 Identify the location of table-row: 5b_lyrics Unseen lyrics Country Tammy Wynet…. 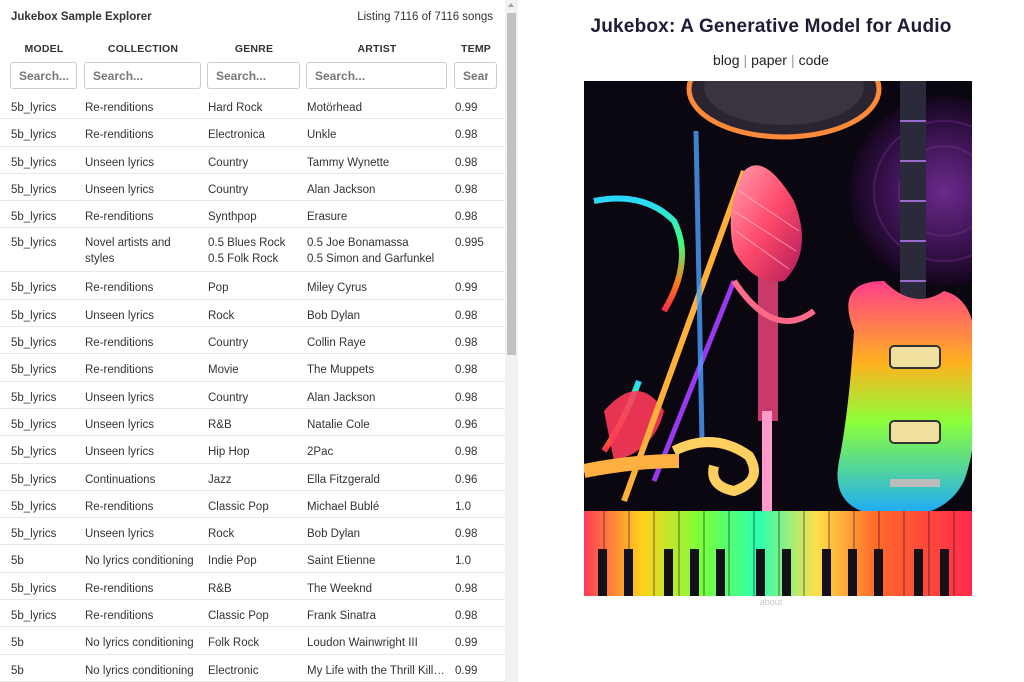
(252, 160).